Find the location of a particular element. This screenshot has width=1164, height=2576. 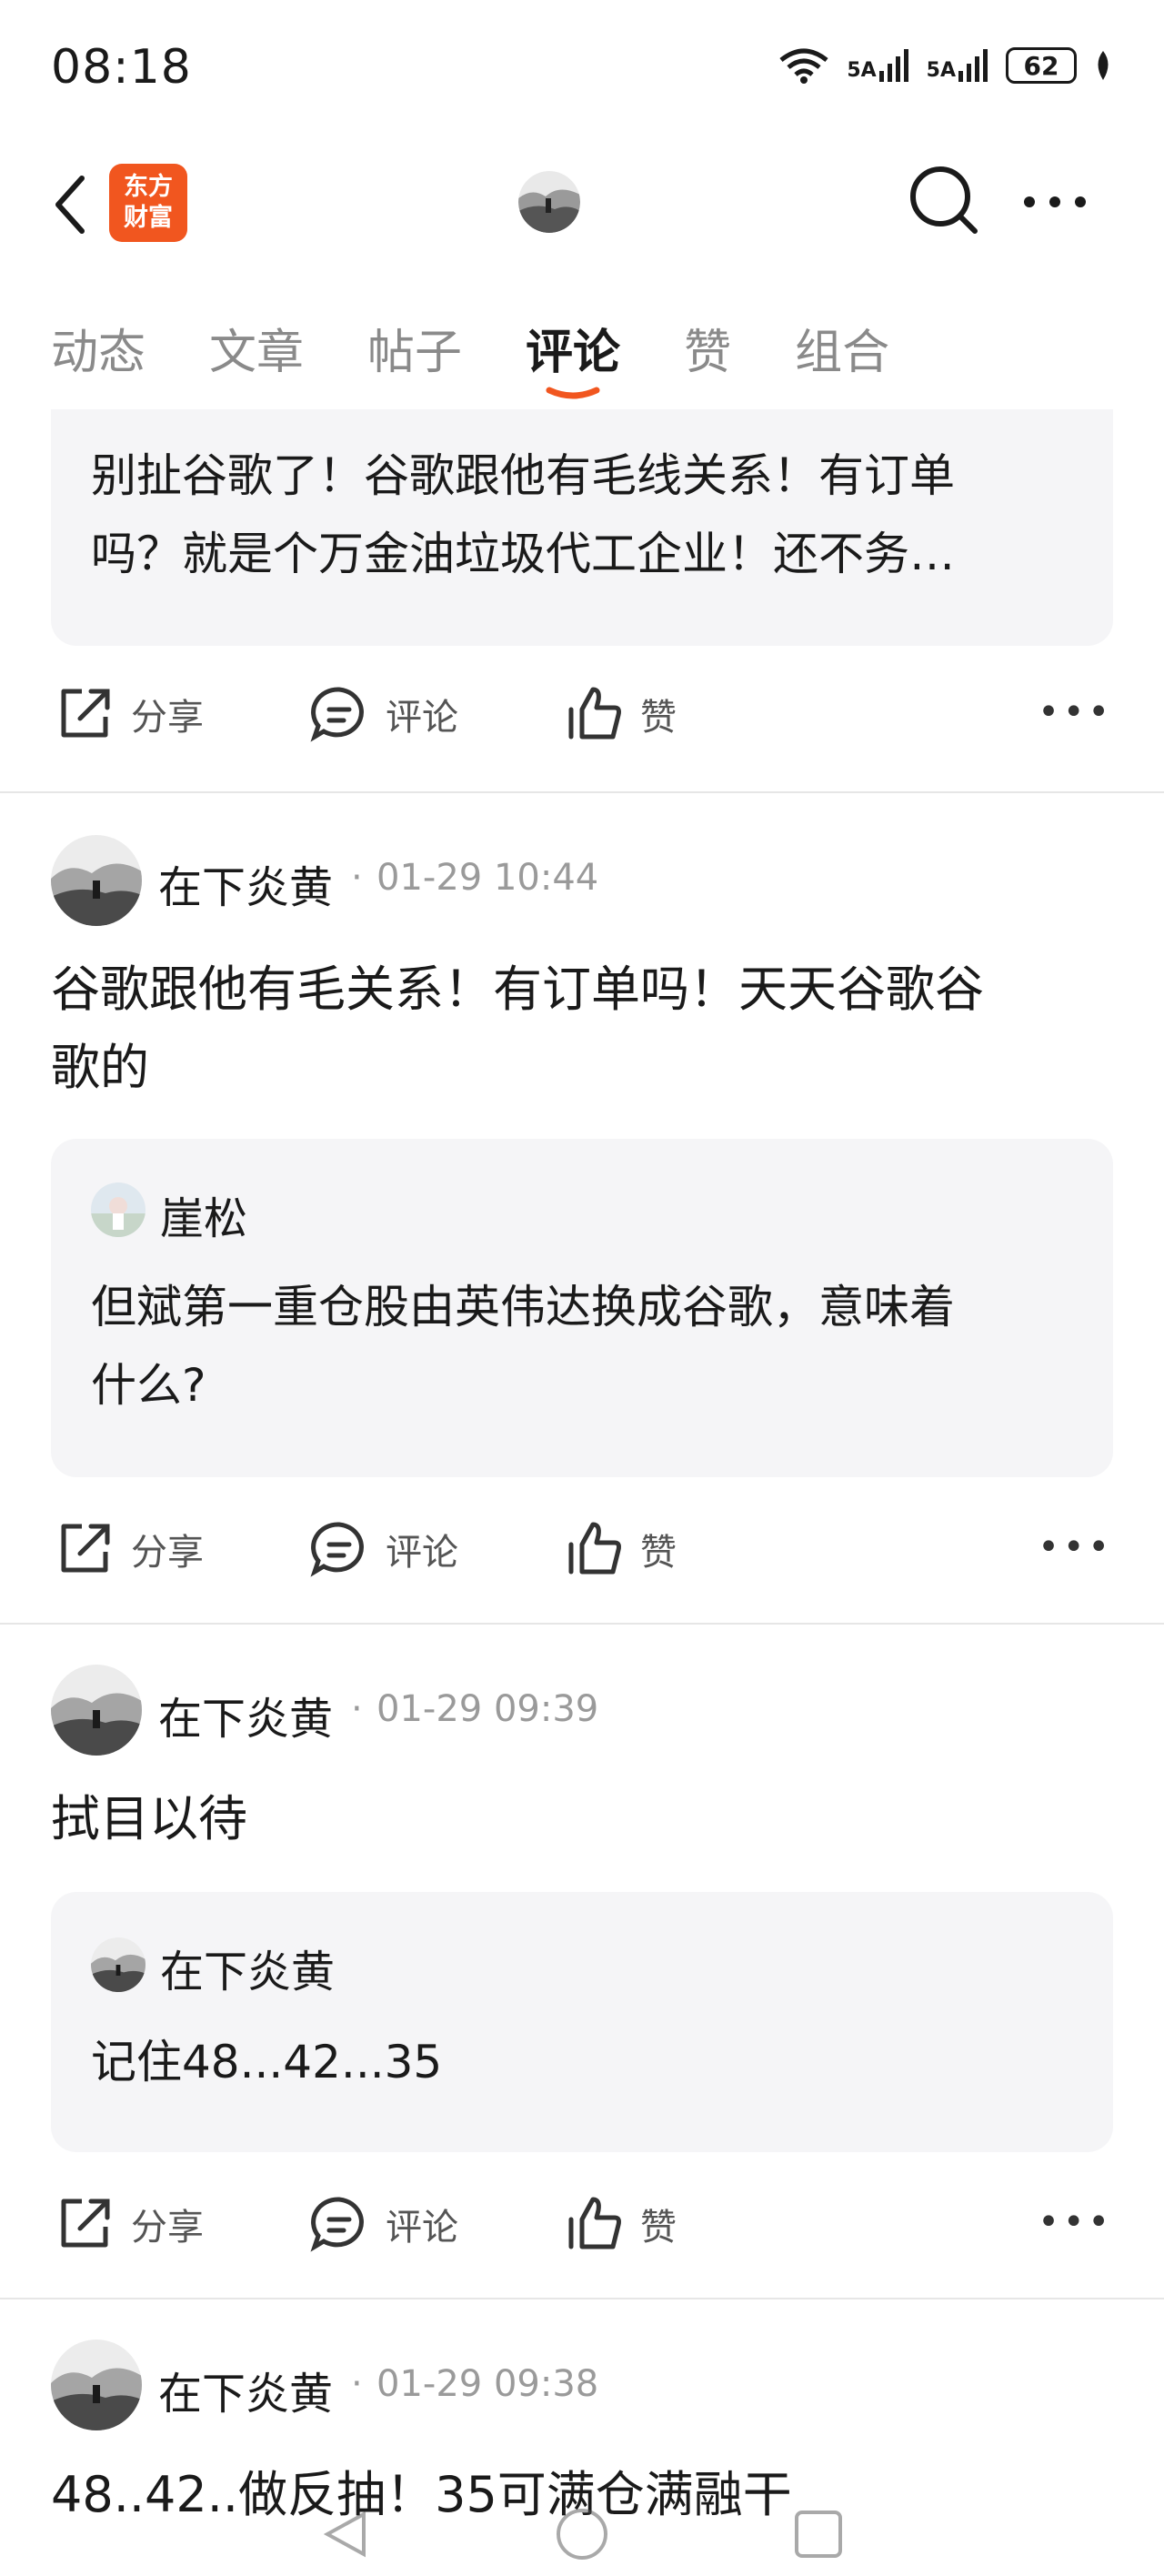

tab-articles: 文章 is located at coordinates (257, 348).